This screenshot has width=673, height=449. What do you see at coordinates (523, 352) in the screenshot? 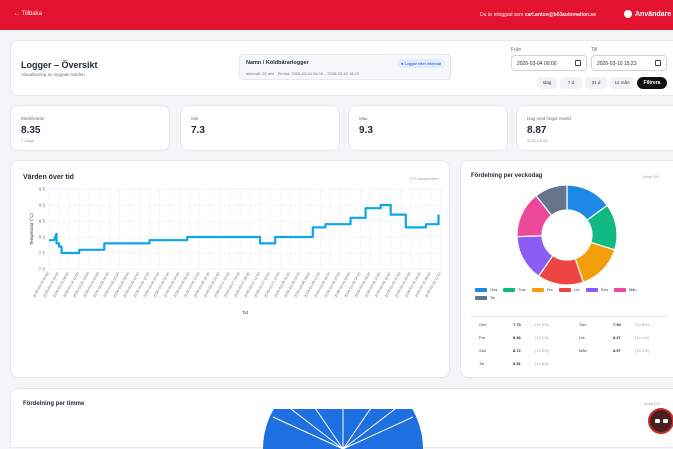
I see `weekday-row: Sön 8.72 (14.9%)` at bounding box center [523, 352].